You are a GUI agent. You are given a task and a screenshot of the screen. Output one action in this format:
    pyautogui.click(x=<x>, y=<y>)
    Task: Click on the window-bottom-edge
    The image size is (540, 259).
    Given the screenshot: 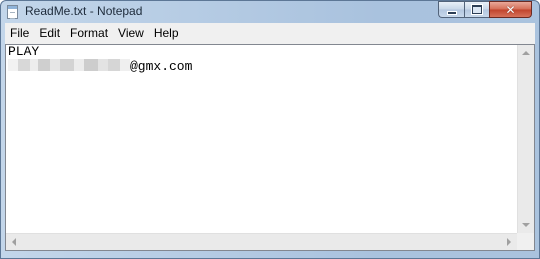 What is the action you would take?
    pyautogui.click(x=270, y=255)
    